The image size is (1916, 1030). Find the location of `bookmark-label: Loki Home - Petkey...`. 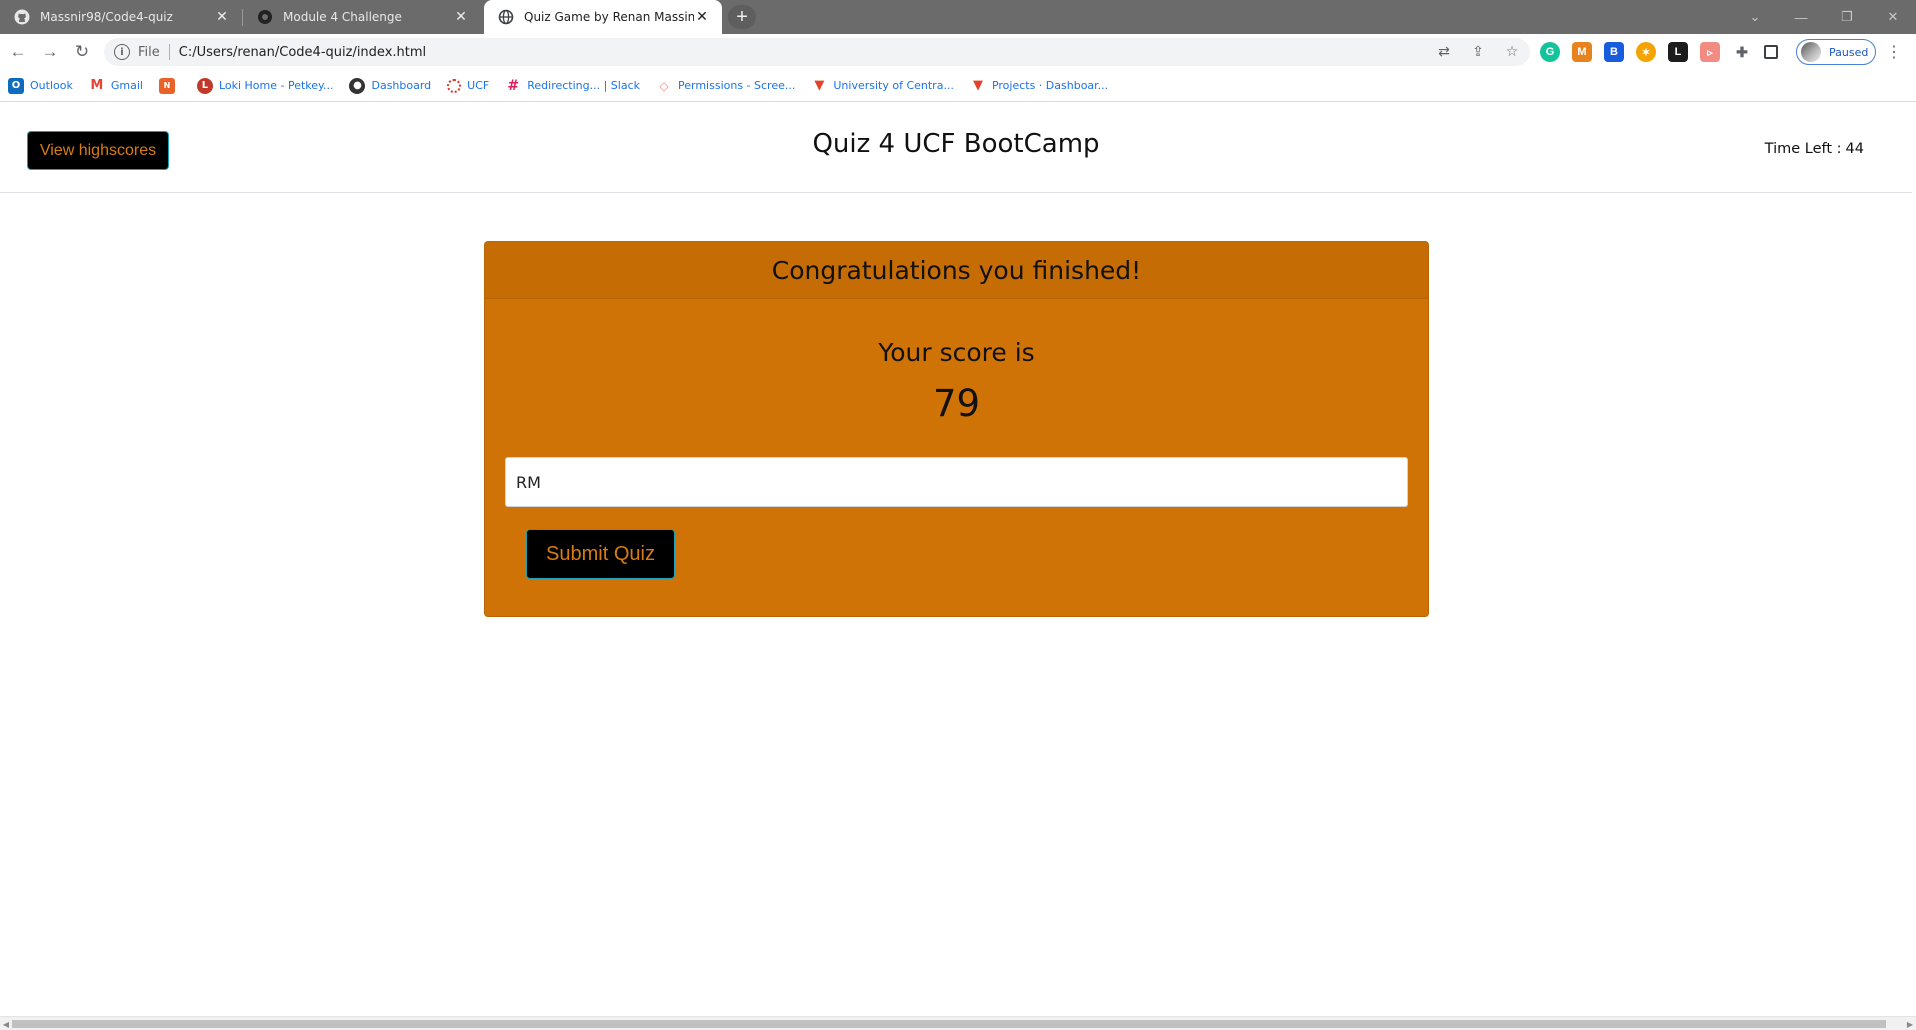

bookmark-label: Loki Home - Petkey... is located at coordinates (276, 85).